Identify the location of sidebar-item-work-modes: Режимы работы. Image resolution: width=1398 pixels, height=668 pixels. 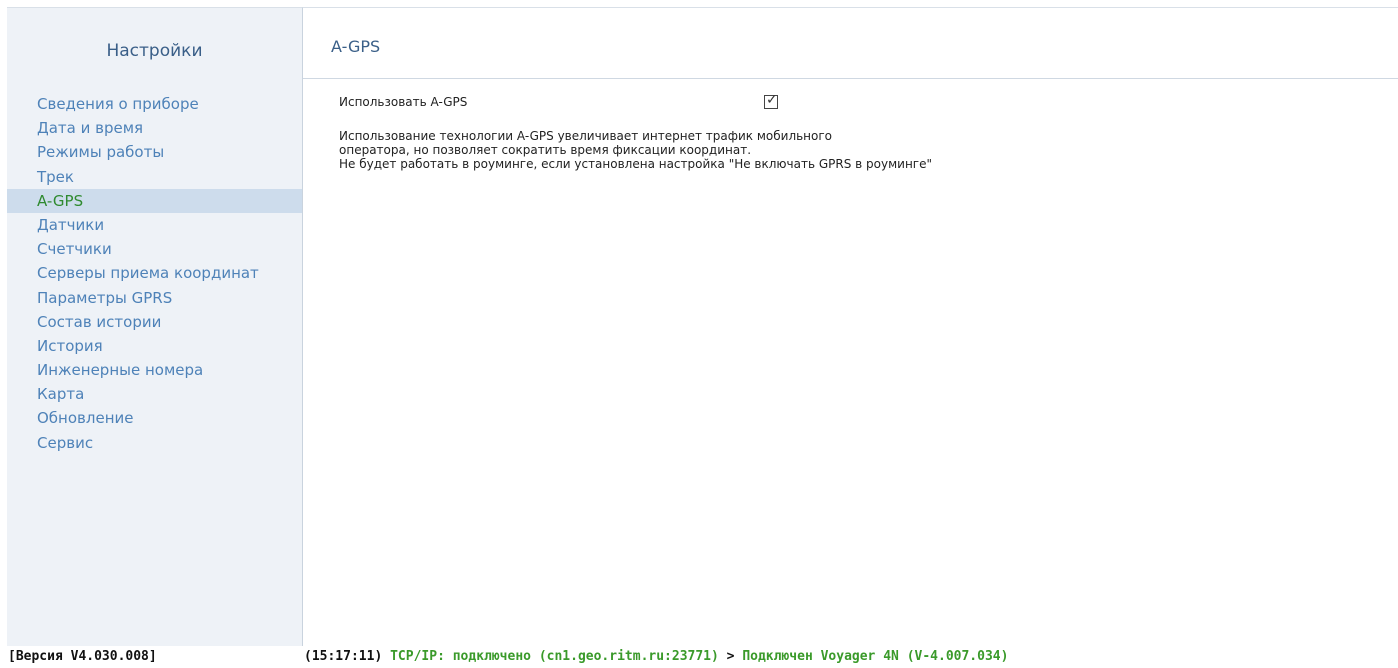
(154, 152).